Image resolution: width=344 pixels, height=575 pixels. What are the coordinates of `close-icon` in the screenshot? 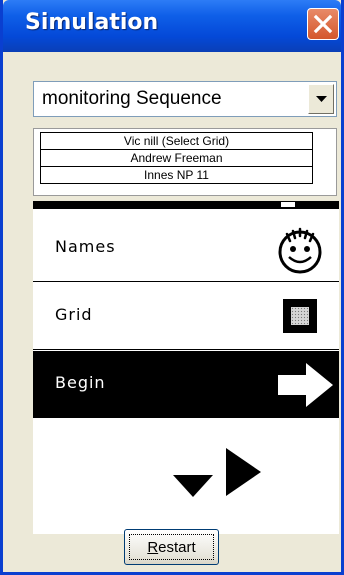 It's located at (323, 24).